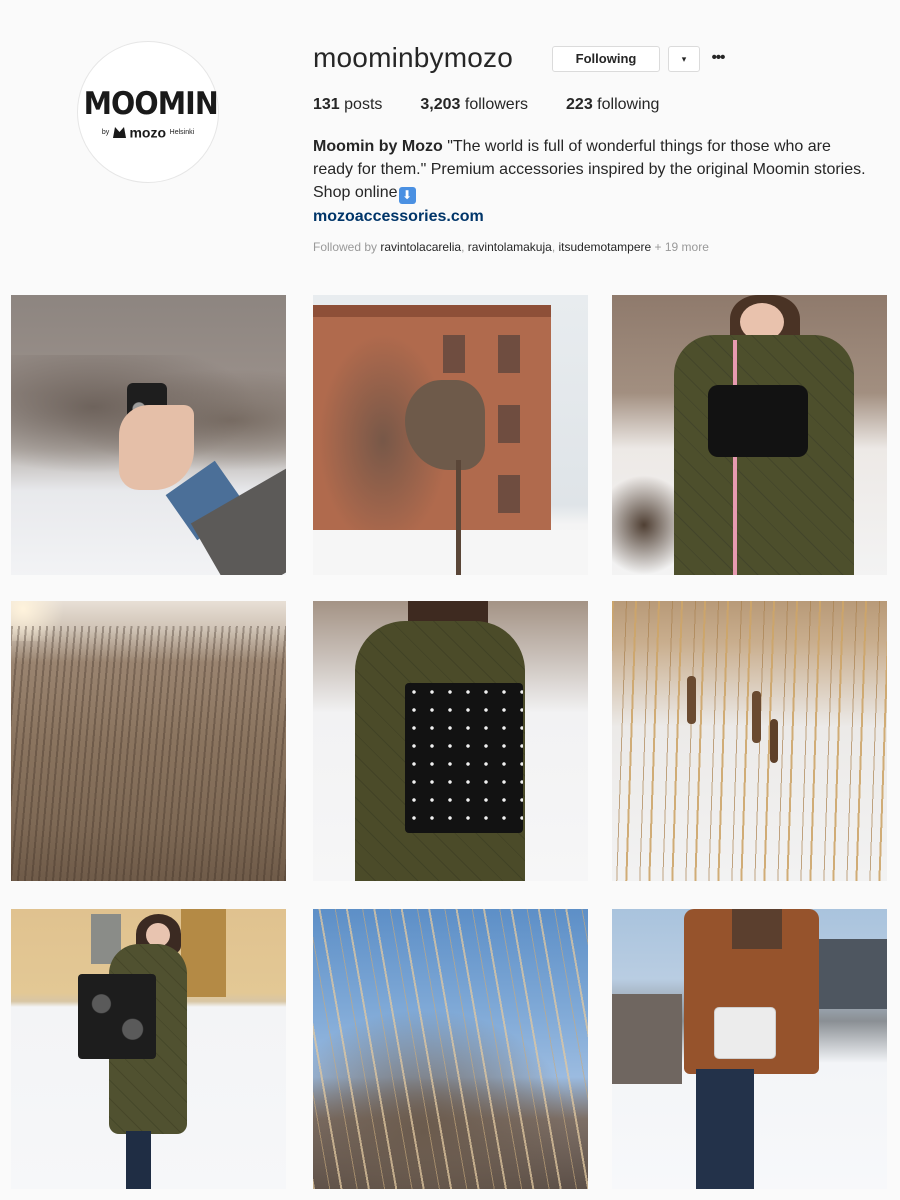 This screenshot has height=1200, width=900. What do you see at coordinates (450, 435) in the screenshot?
I see `post-horse-sculpture-building` at bounding box center [450, 435].